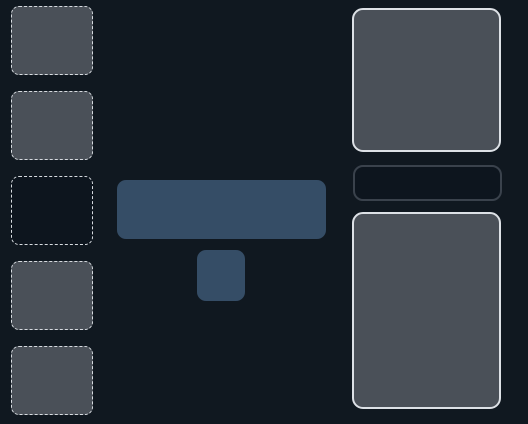  I want to click on right-bottom-panel, so click(426, 310).